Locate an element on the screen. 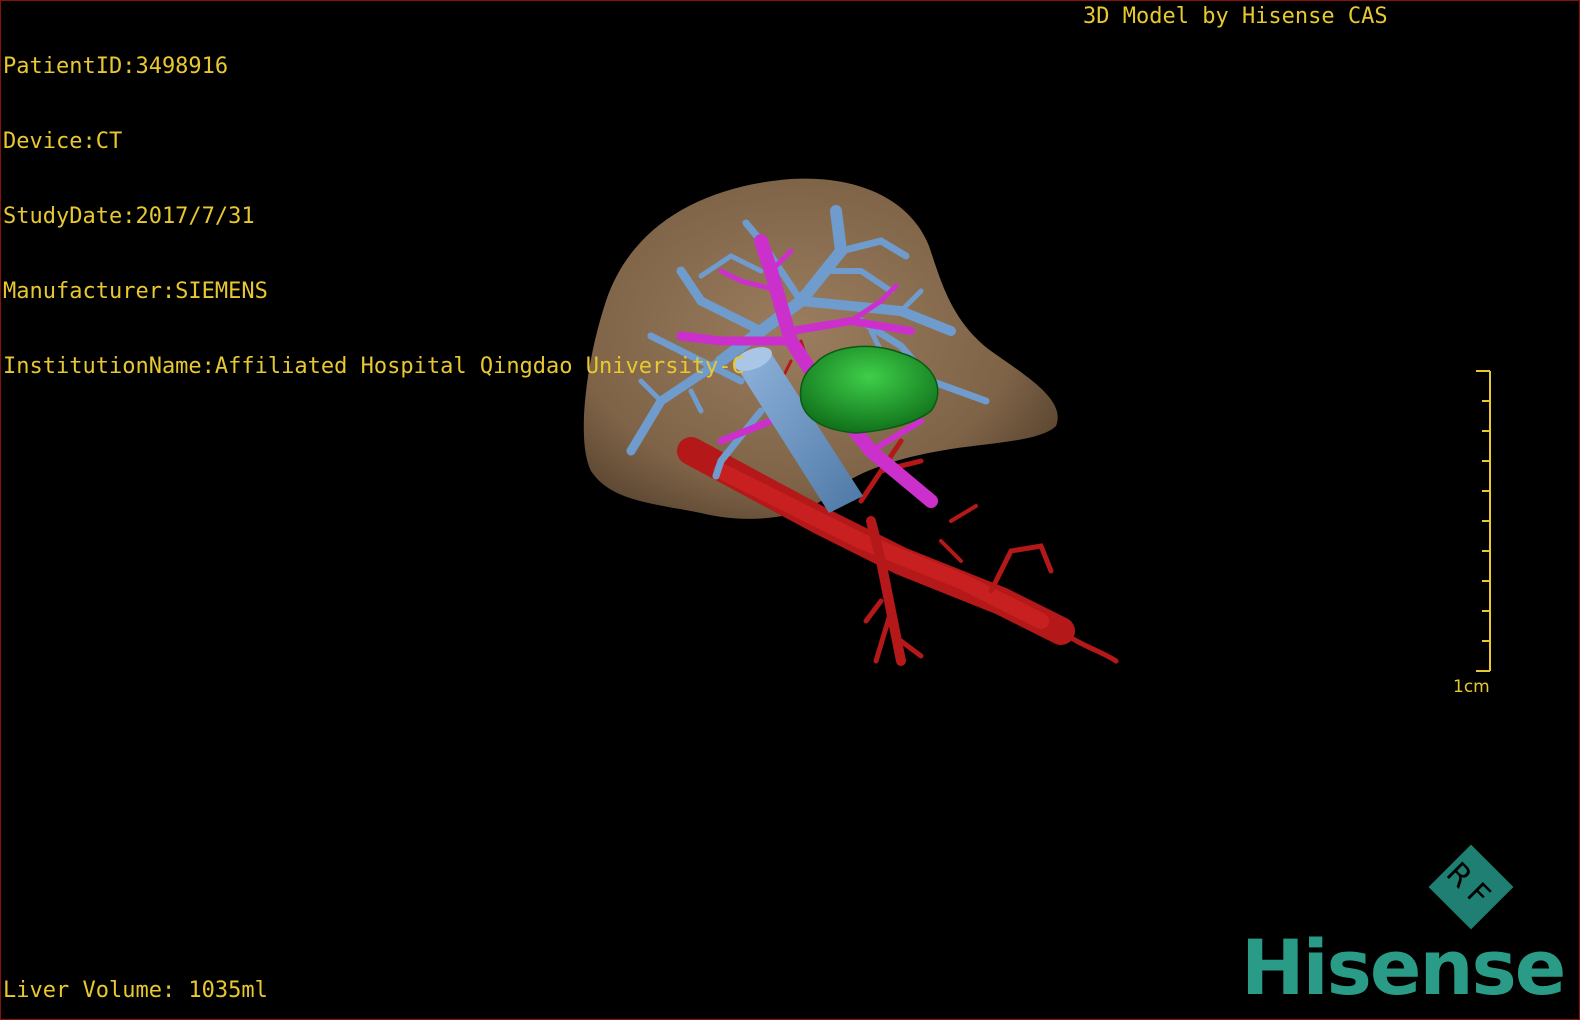 The height and width of the screenshot is (1020, 1580). scale-bar is located at coordinates (1483, 521).